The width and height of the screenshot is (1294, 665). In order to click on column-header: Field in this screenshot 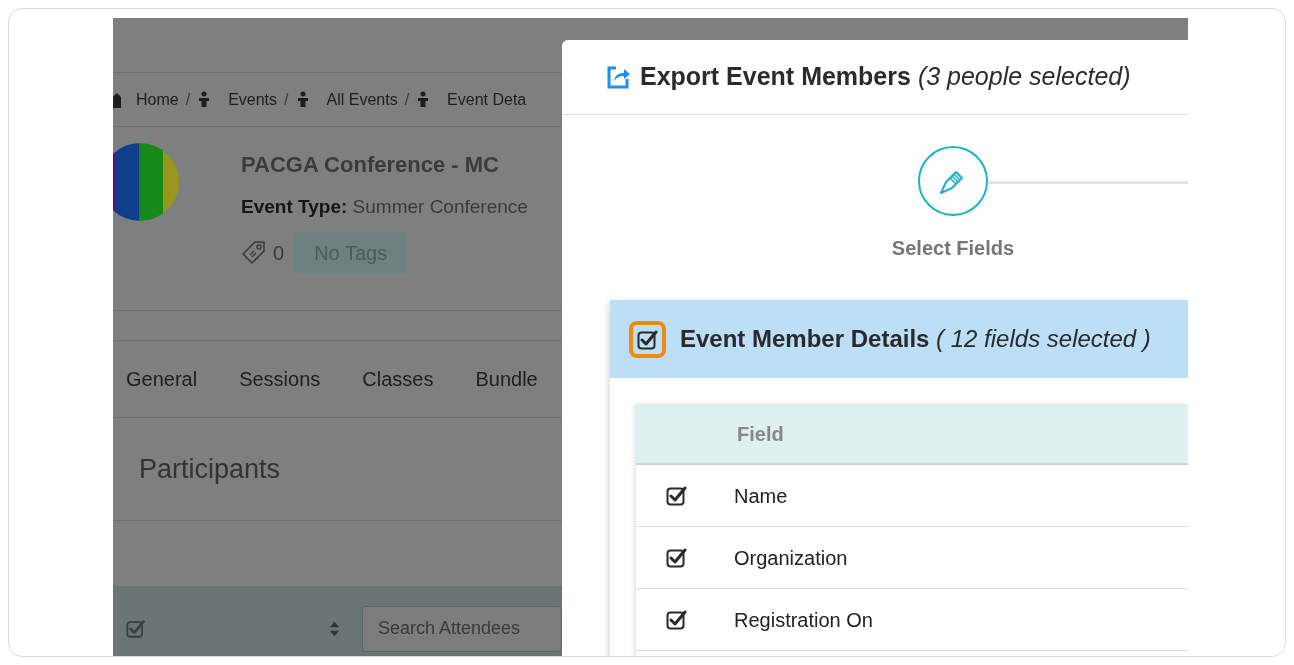, I will do `click(760, 434)`.